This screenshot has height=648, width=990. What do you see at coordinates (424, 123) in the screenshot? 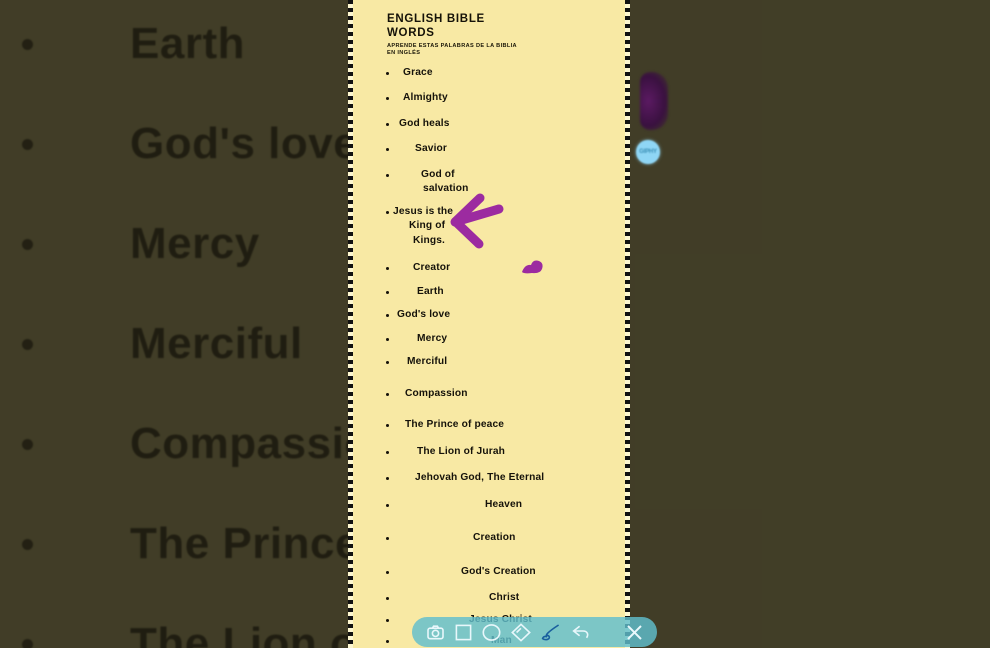
I see `list-item-label: God heals` at bounding box center [424, 123].